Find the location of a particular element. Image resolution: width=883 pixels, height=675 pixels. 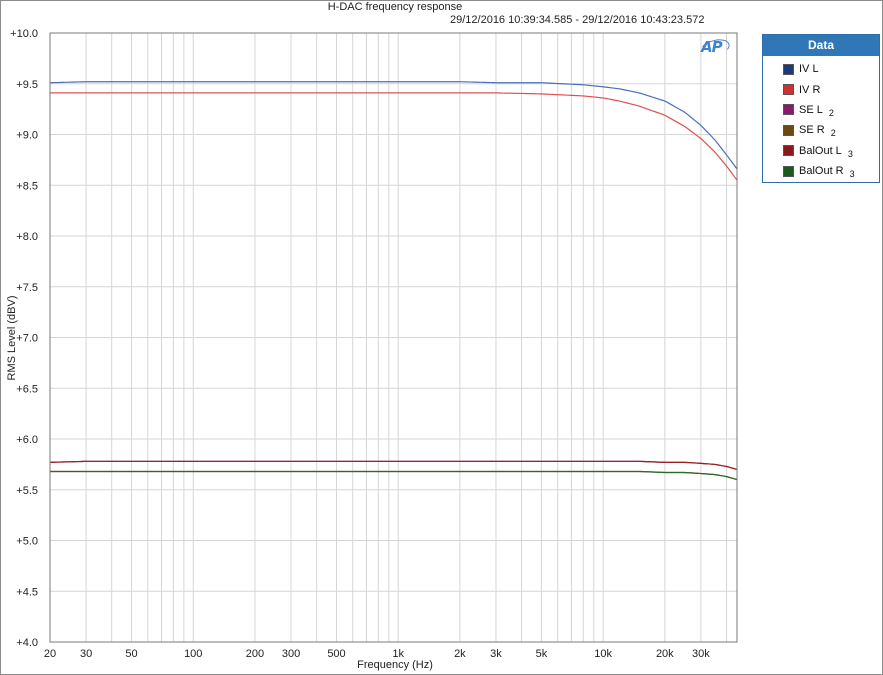

chart-title: H-DAC frequency response is located at coordinates (395, 7).